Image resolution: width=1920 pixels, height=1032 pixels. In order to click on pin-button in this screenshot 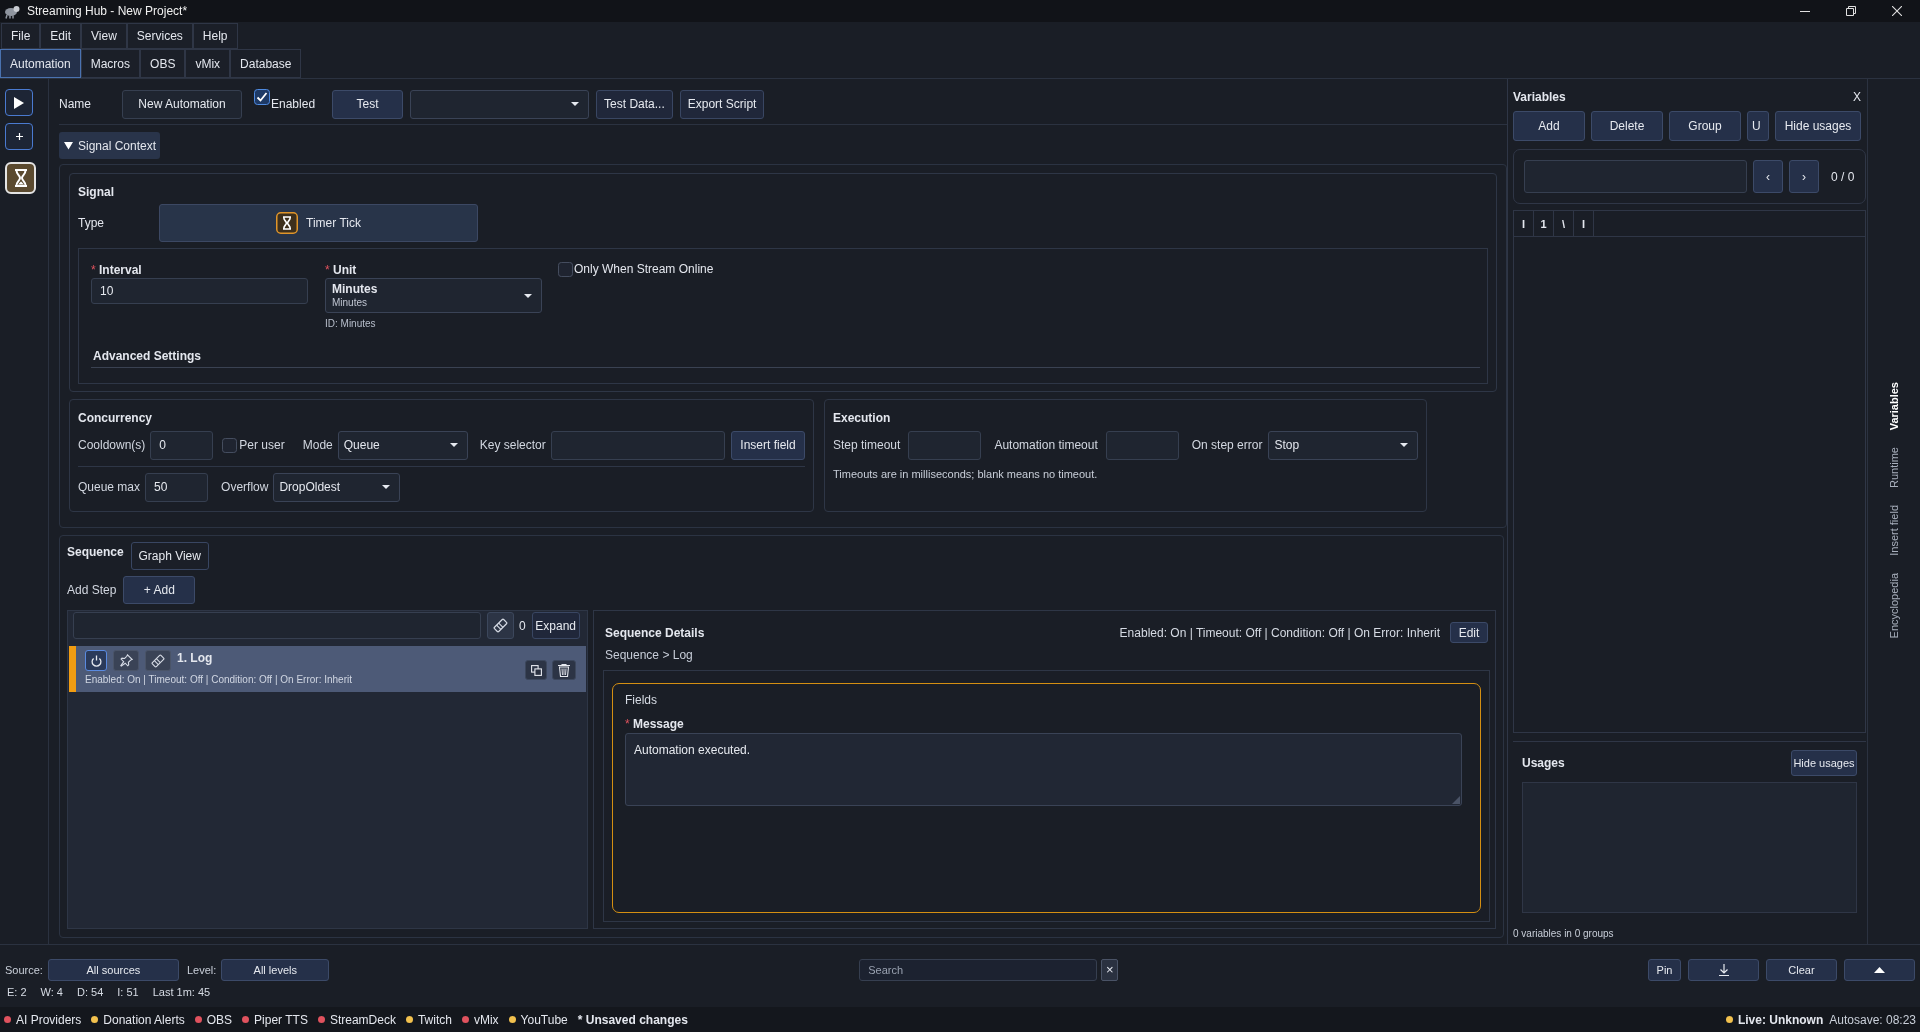, I will do `click(126, 660)`.